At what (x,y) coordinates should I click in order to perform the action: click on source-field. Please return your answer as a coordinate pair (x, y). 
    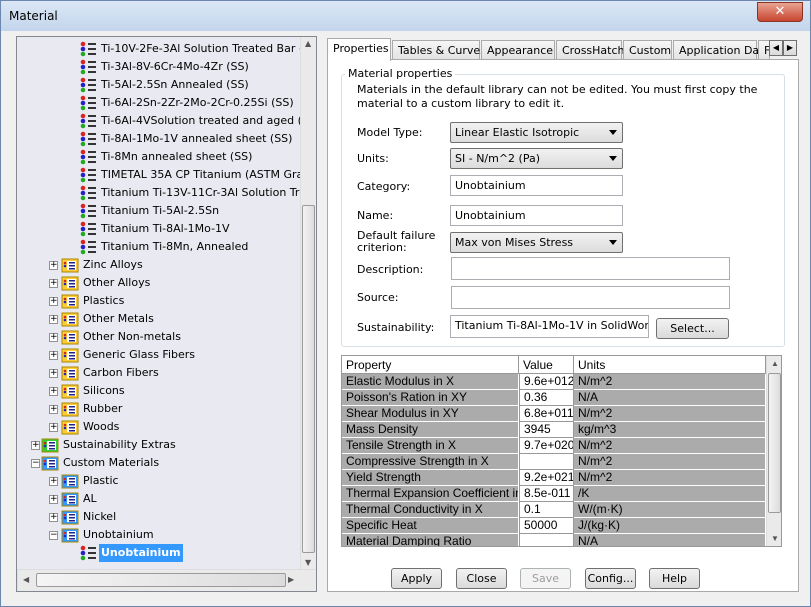
    Looking at the image, I should click on (590, 297).